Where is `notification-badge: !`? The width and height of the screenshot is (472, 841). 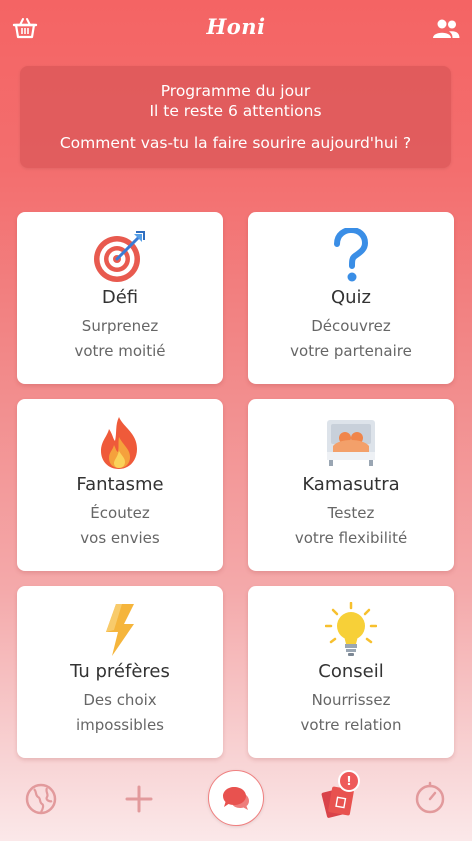
notification-badge: ! is located at coordinates (349, 781).